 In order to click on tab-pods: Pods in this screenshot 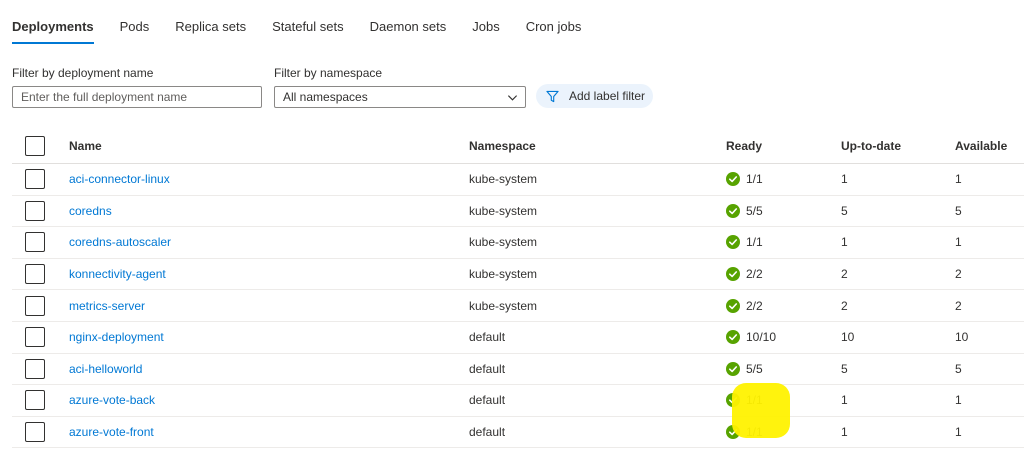, I will do `click(135, 29)`.